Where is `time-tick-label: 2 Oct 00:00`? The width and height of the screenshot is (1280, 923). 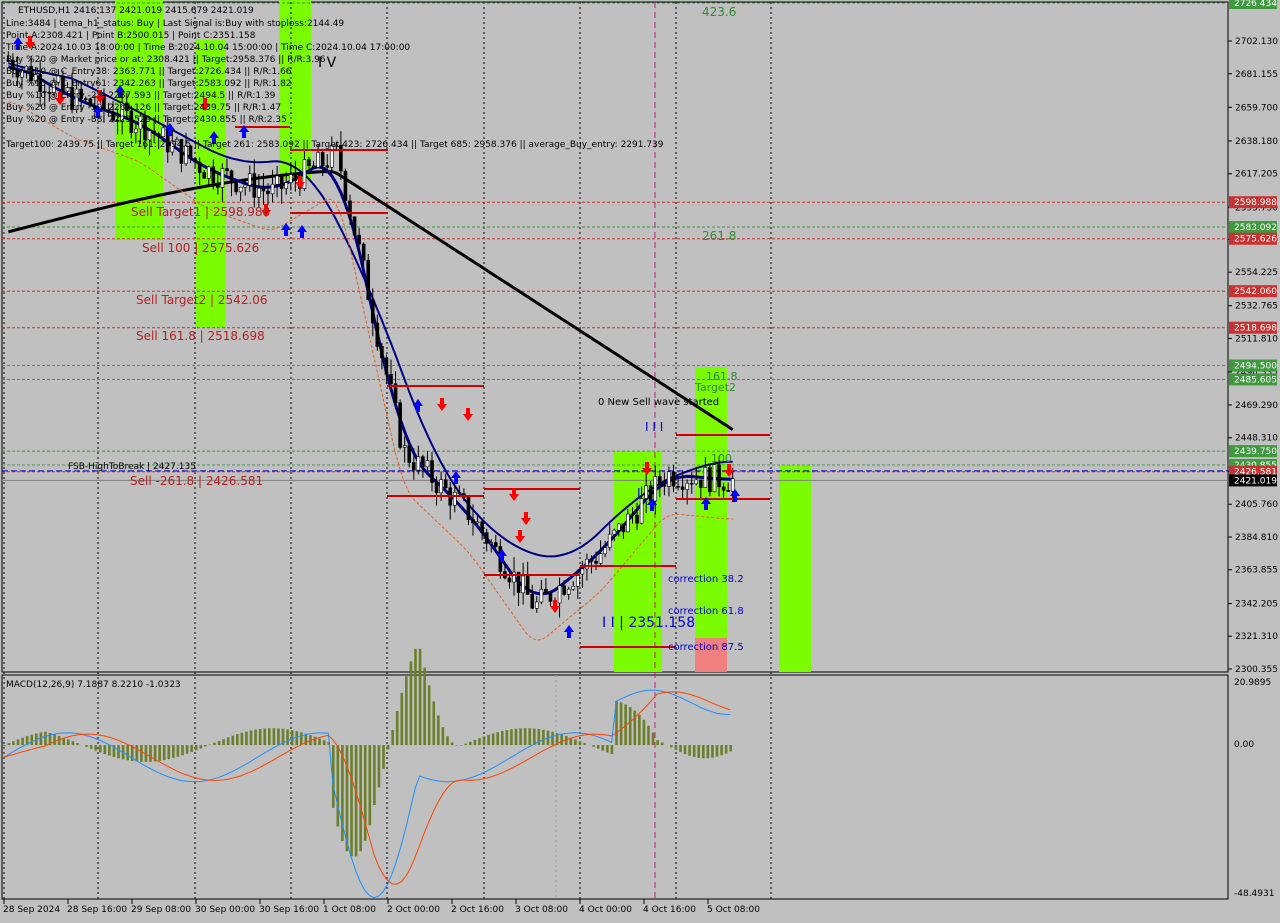
time-tick-label: 2 Oct 00:00 is located at coordinates (413, 910).